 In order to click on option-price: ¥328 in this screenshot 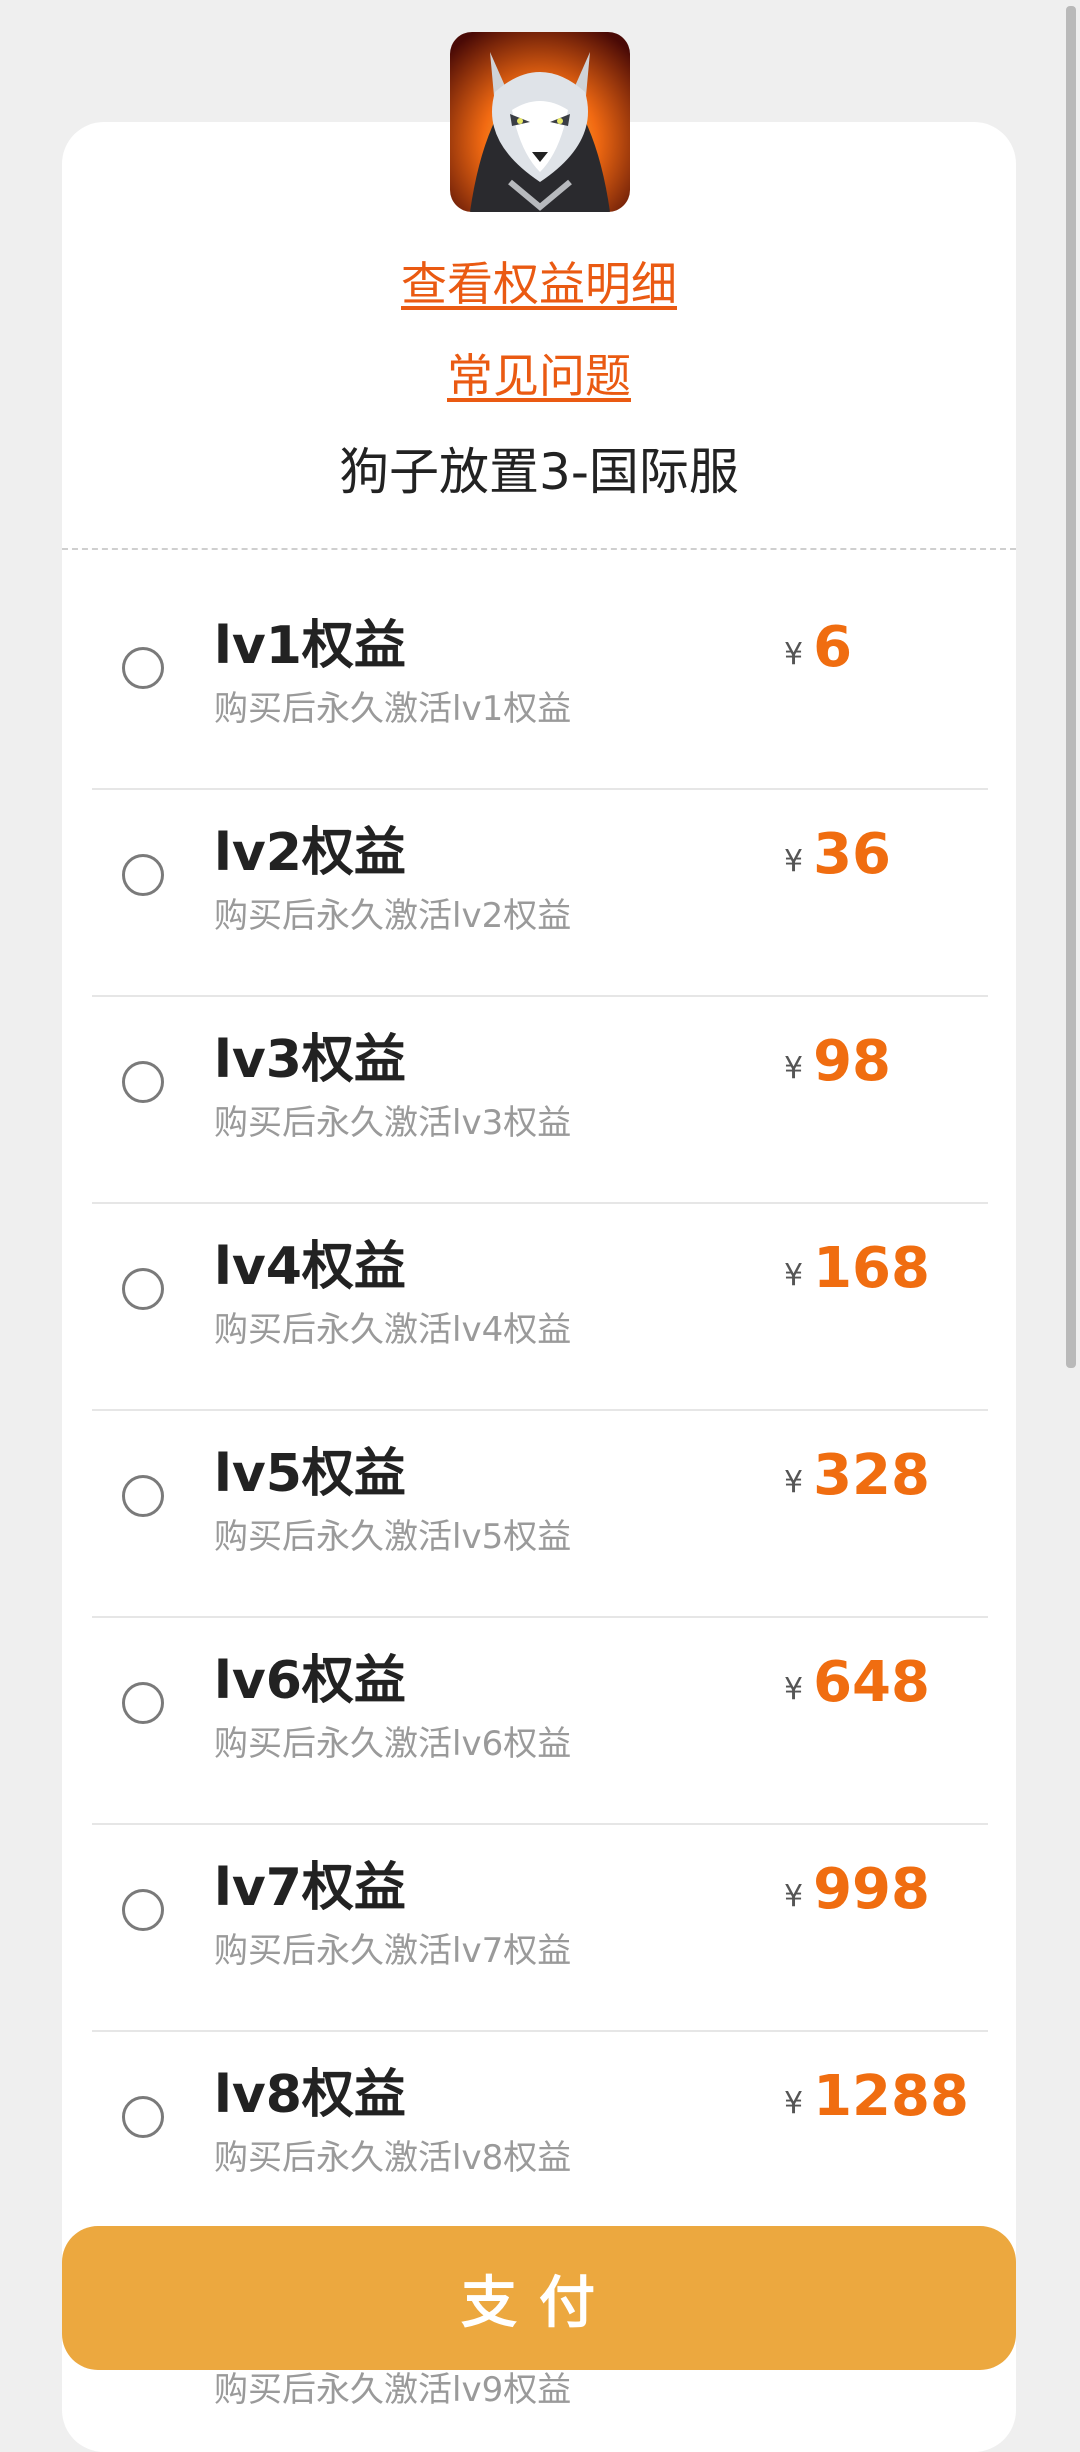, I will do `click(857, 1475)`.